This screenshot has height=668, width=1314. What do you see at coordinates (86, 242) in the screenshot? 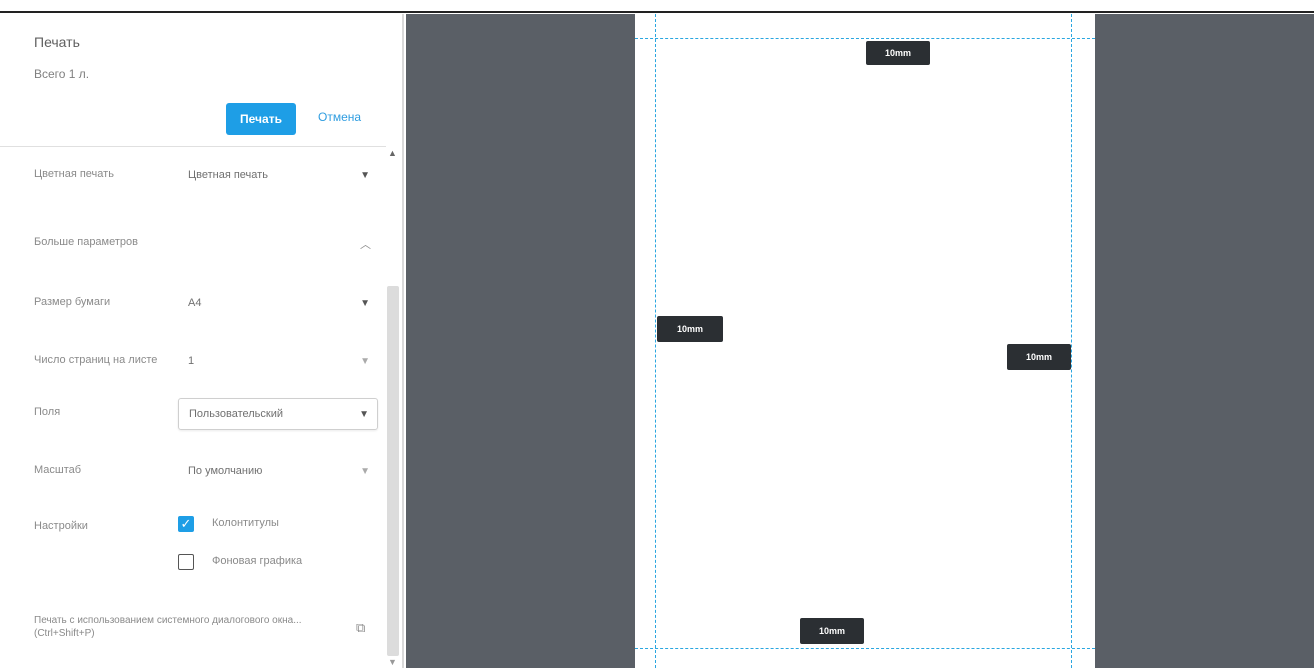
I see `more-settings-label: Больше параметров` at bounding box center [86, 242].